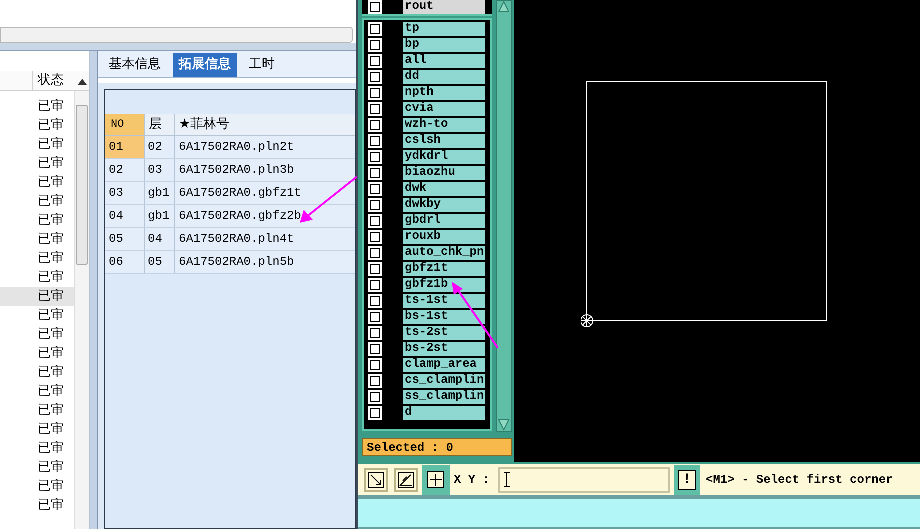 This screenshot has height=529, width=920. What do you see at coordinates (230, 147) in the screenshot?
I see `table-row: 01 02 6A17502RA0.pln2t` at bounding box center [230, 147].